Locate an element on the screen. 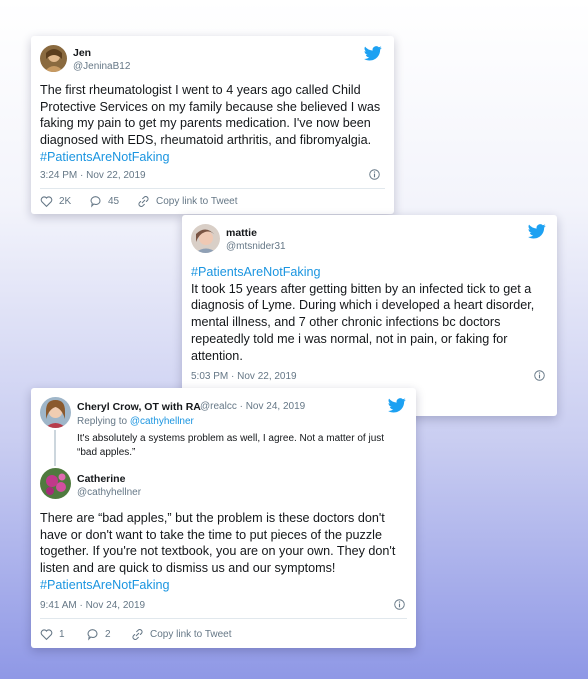 The height and width of the screenshot is (679, 588). author-handle: @cathyhellner is located at coordinates (109, 492).